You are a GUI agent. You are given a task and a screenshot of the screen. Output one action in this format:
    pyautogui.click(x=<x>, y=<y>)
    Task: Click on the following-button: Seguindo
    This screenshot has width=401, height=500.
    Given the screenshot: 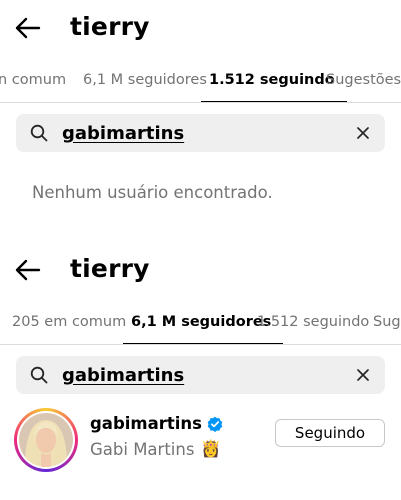 What is the action you would take?
    pyautogui.click(x=330, y=433)
    